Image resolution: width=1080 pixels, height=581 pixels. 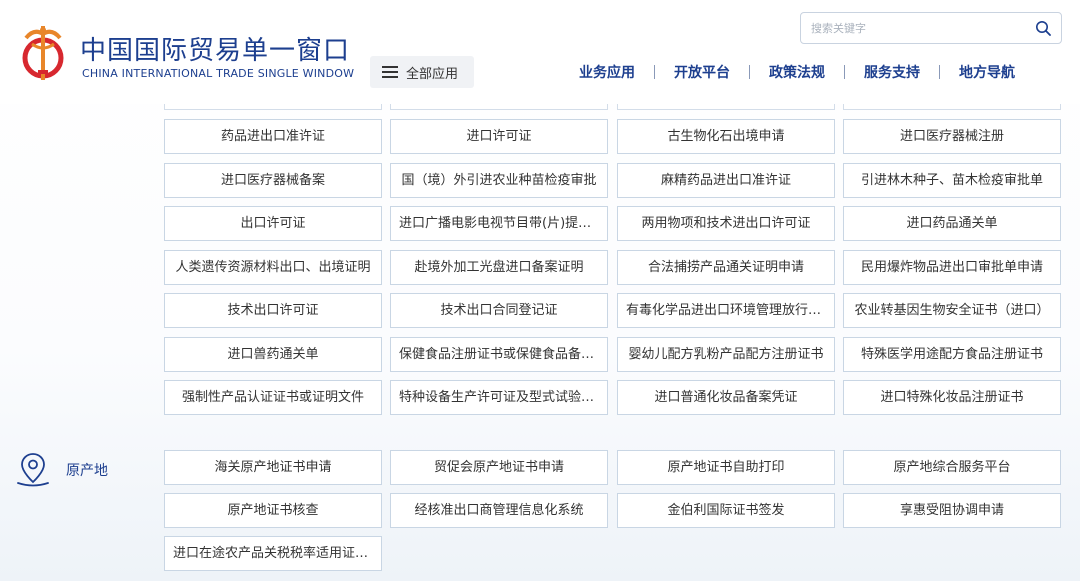 What do you see at coordinates (952, 310) in the screenshot?
I see `license-app-button: 农业转基因生物安全证书（进口）` at bounding box center [952, 310].